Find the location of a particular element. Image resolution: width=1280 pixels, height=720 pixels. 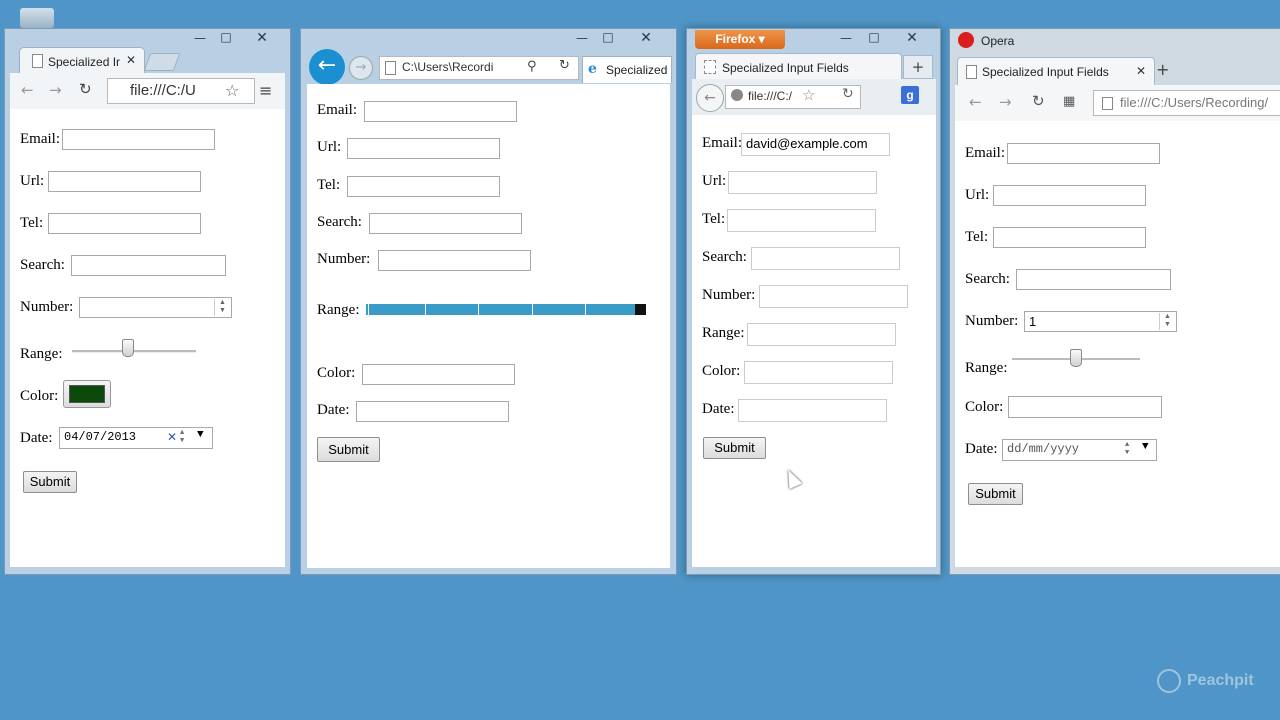

range-input is located at coordinates (821, 334).